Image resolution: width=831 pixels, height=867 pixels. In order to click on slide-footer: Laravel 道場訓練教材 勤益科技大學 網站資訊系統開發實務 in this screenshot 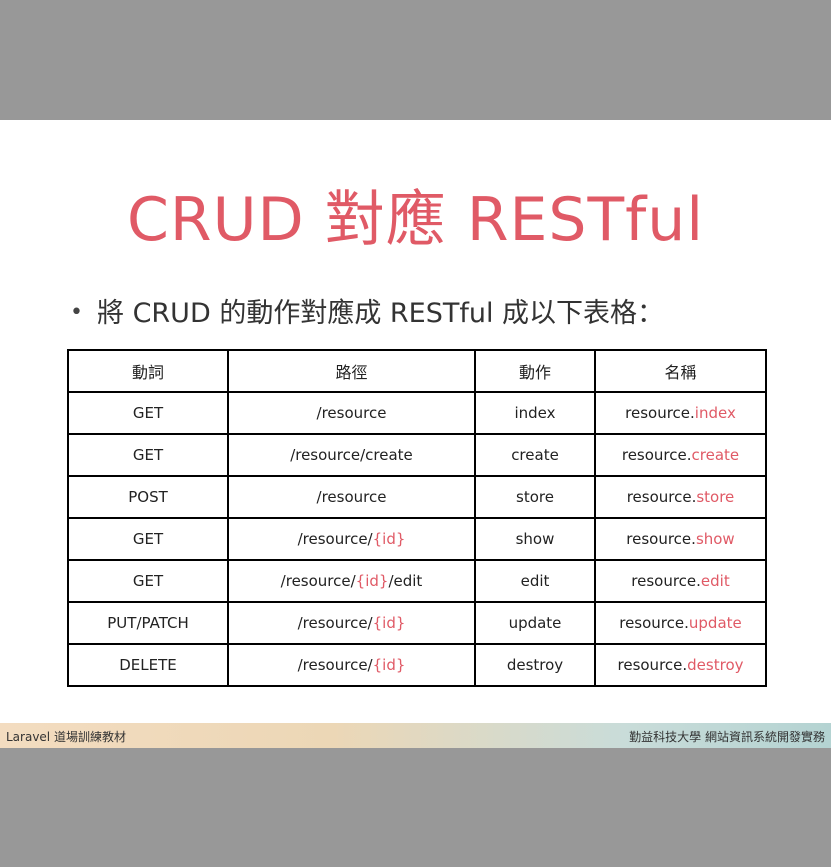, I will do `click(415, 735)`.